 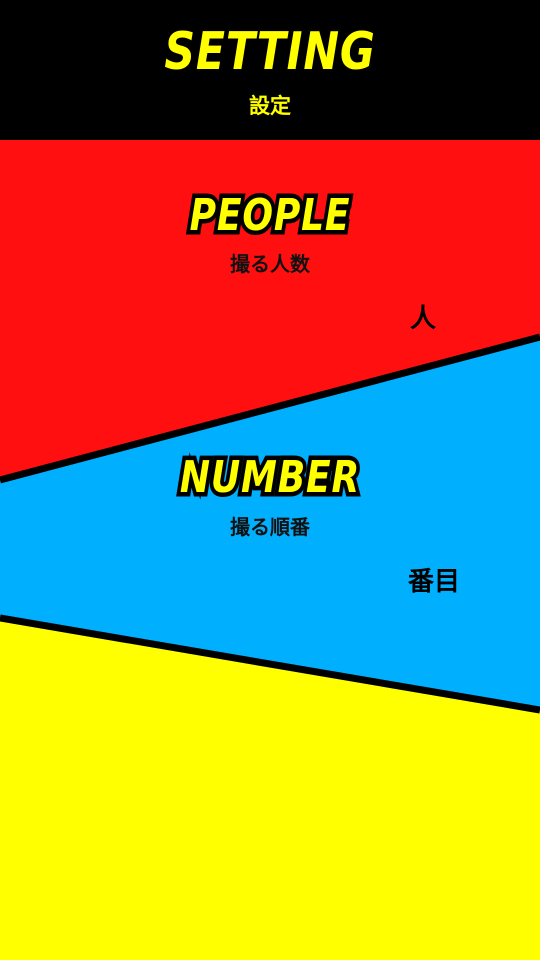 I want to click on number-section-title: NUMBER, so click(x=269, y=478).